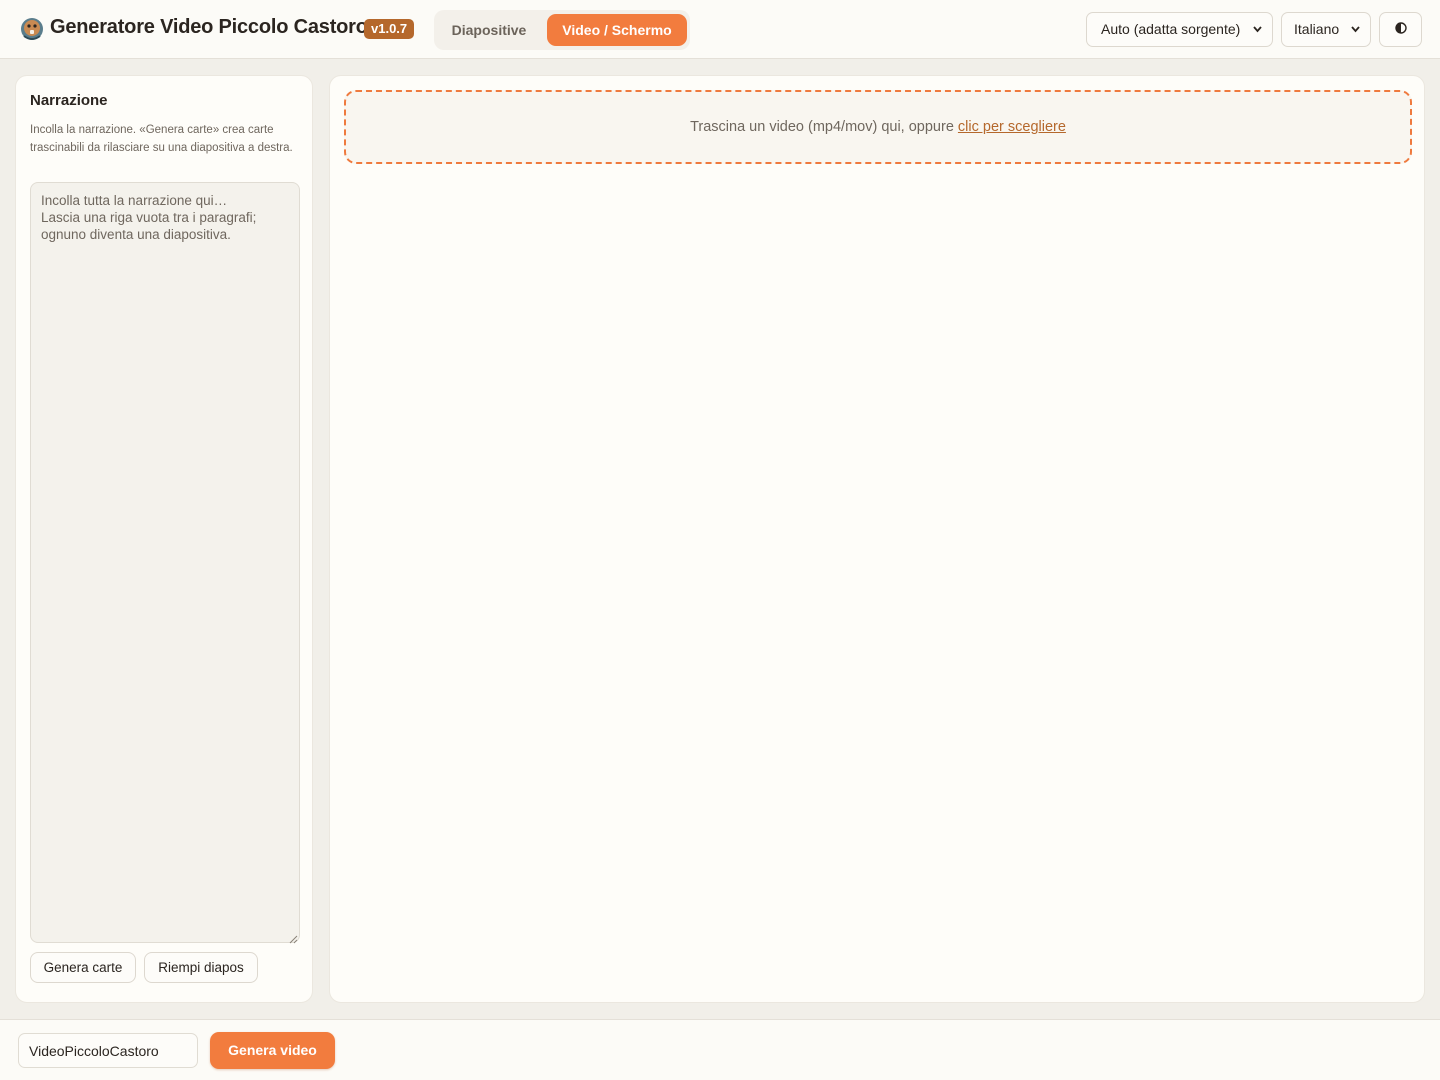  I want to click on theme-toggle-button, so click(1400, 29).